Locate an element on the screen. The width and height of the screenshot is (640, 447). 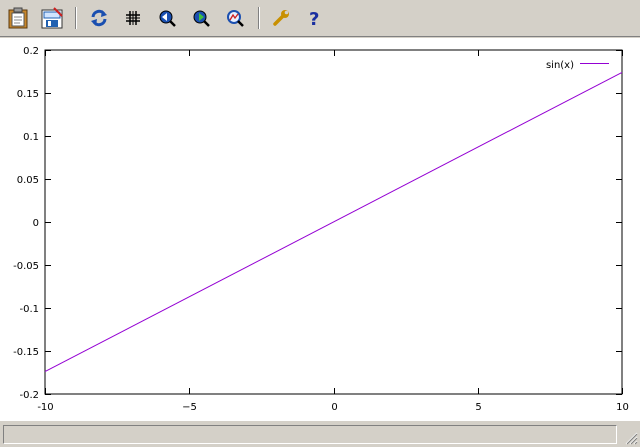
y-tick-label: -0.1 is located at coordinates (29, 309).